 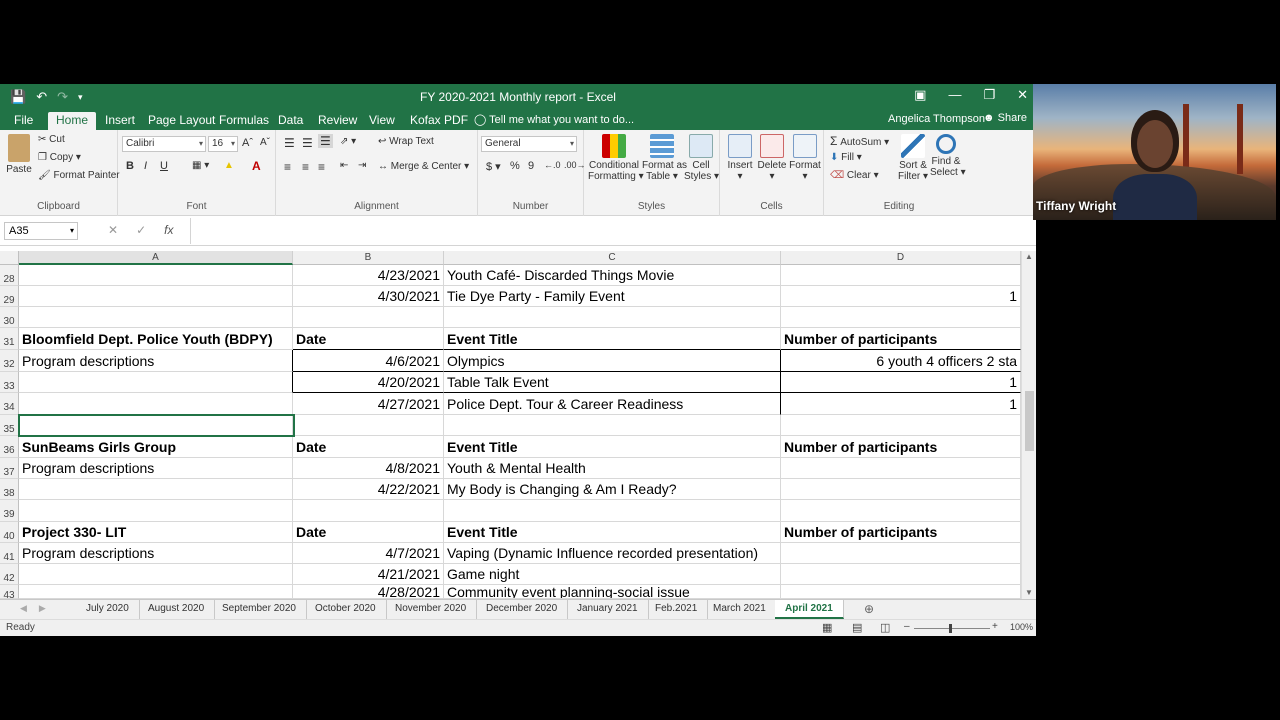 What do you see at coordinates (156, 382) in the screenshot?
I see `cell-a33` at bounding box center [156, 382].